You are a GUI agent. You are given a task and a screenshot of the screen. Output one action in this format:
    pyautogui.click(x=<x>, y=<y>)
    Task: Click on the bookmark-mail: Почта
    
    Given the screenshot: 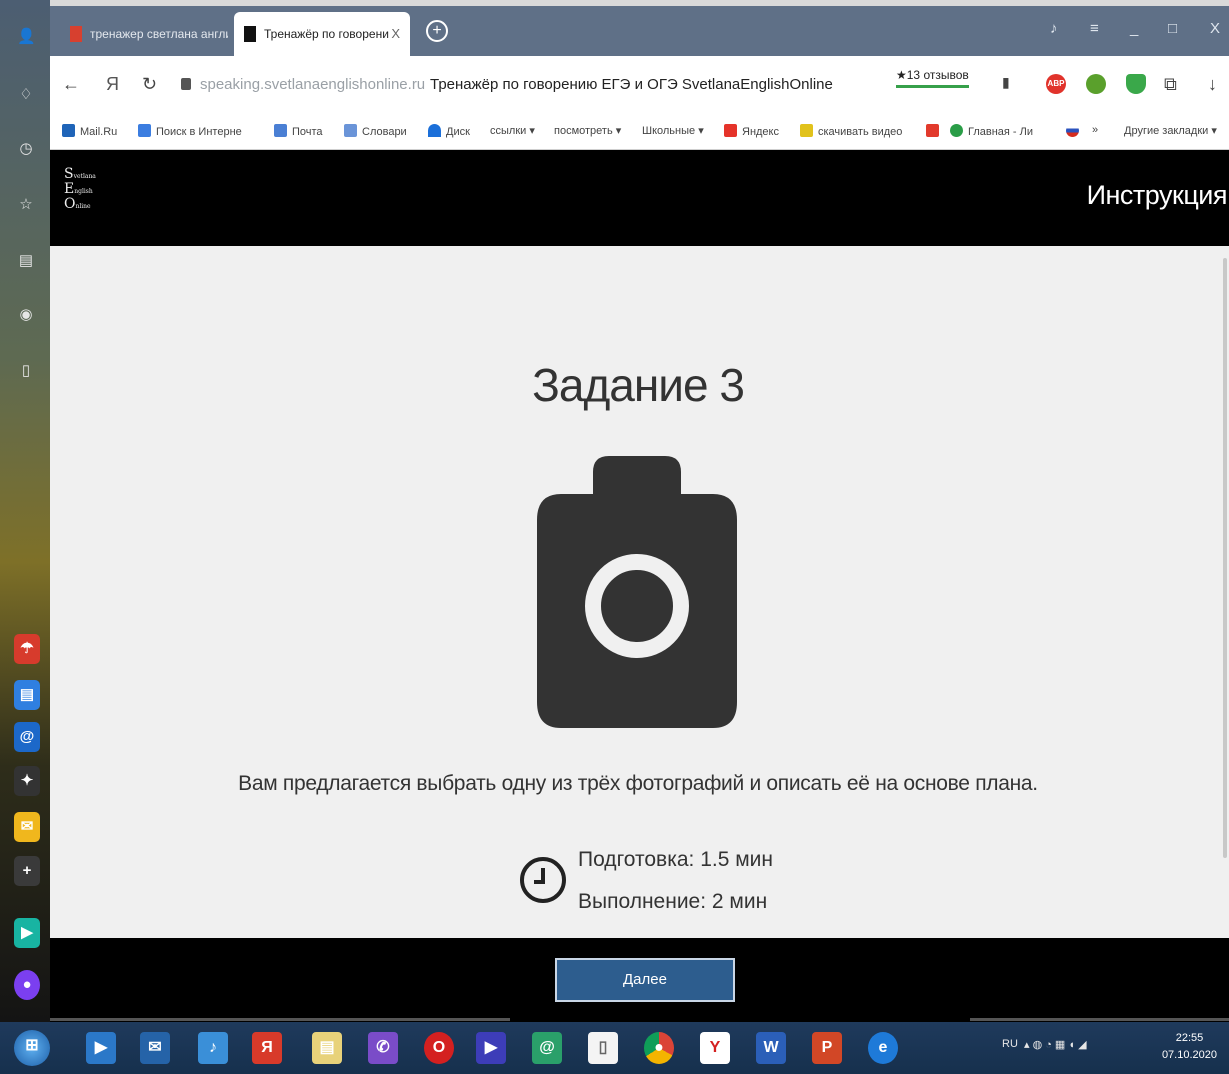 What is the action you would take?
    pyautogui.click(x=298, y=131)
    